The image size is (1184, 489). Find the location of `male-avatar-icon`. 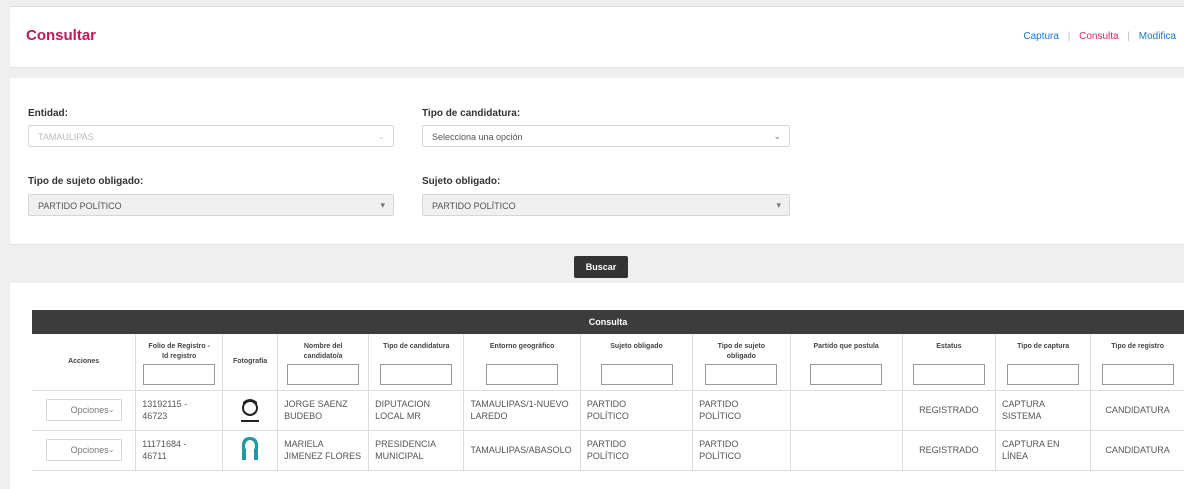

male-avatar-icon is located at coordinates (250, 410).